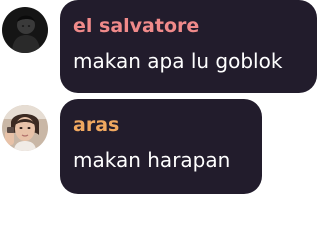 Image resolution: width=320 pixels, height=246 pixels. What do you see at coordinates (152, 160) in the screenshot?
I see `message-text: makan harapan` at bounding box center [152, 160].